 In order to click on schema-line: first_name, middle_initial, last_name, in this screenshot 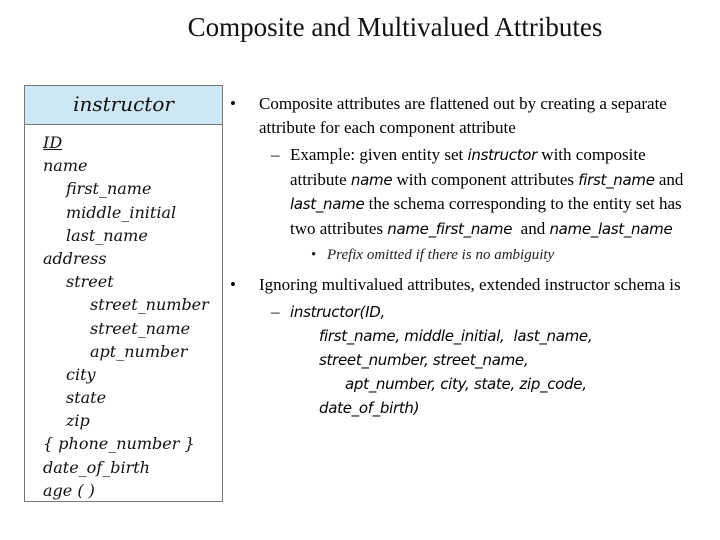, I will do `click(456, 336)`.